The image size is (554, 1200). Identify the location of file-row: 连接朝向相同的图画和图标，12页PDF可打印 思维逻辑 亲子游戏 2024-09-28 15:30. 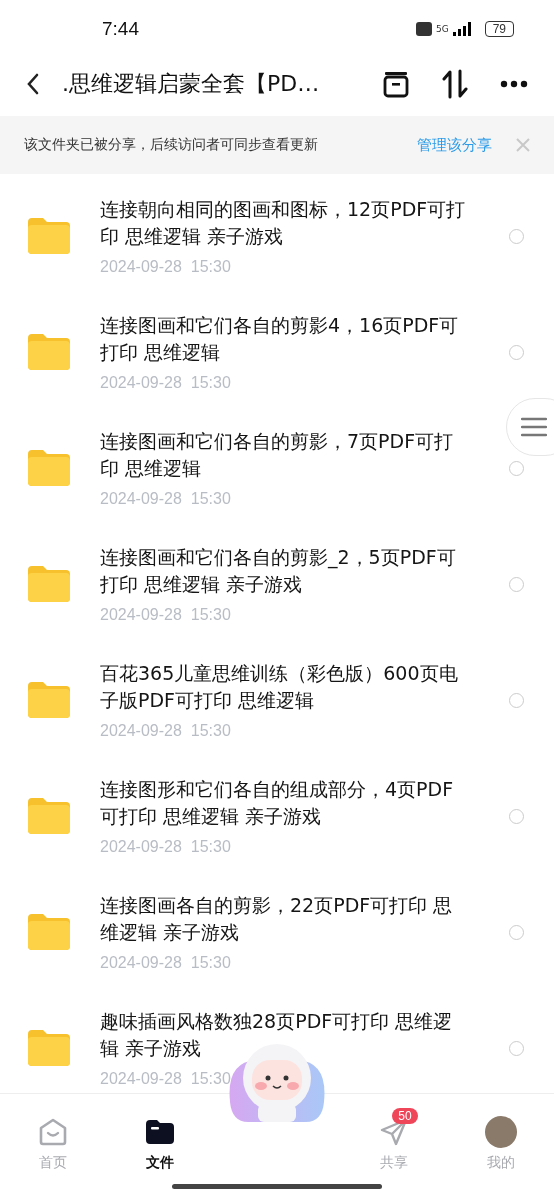
(277, 236).